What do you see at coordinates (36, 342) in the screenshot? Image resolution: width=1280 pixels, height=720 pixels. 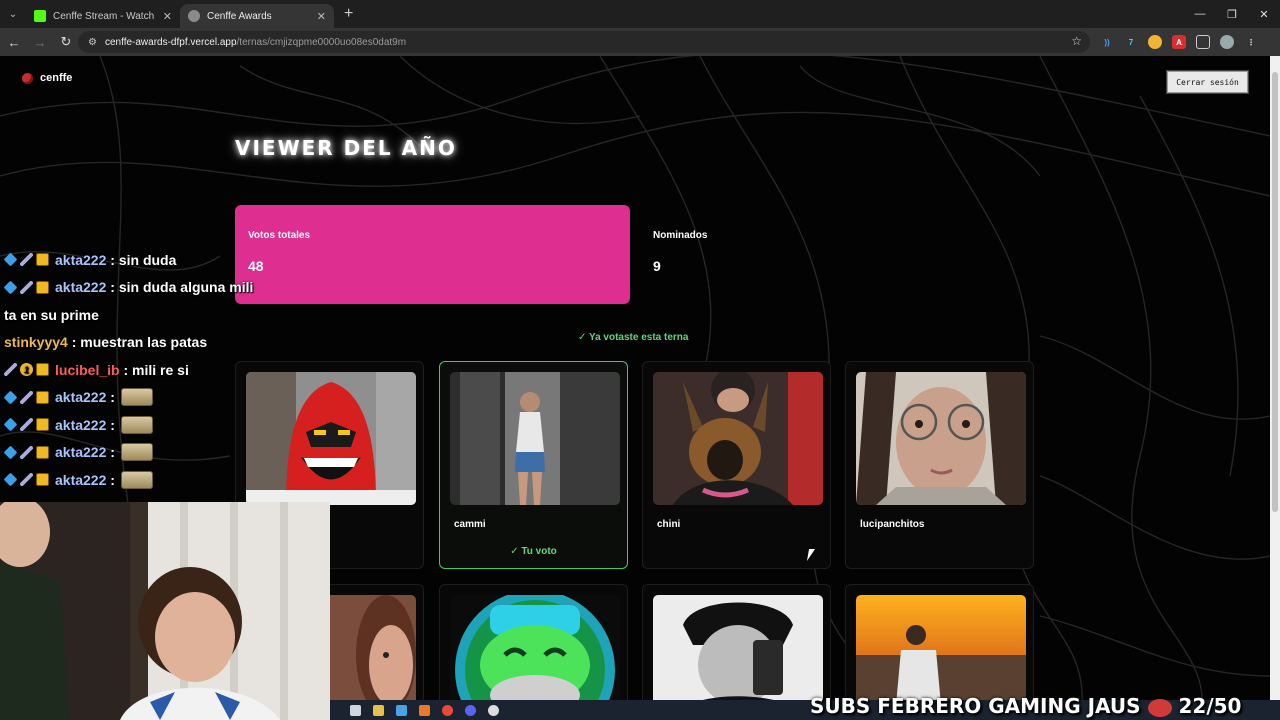 I see `chat-username: stinkyyy4` at bounding box center [36, 342].